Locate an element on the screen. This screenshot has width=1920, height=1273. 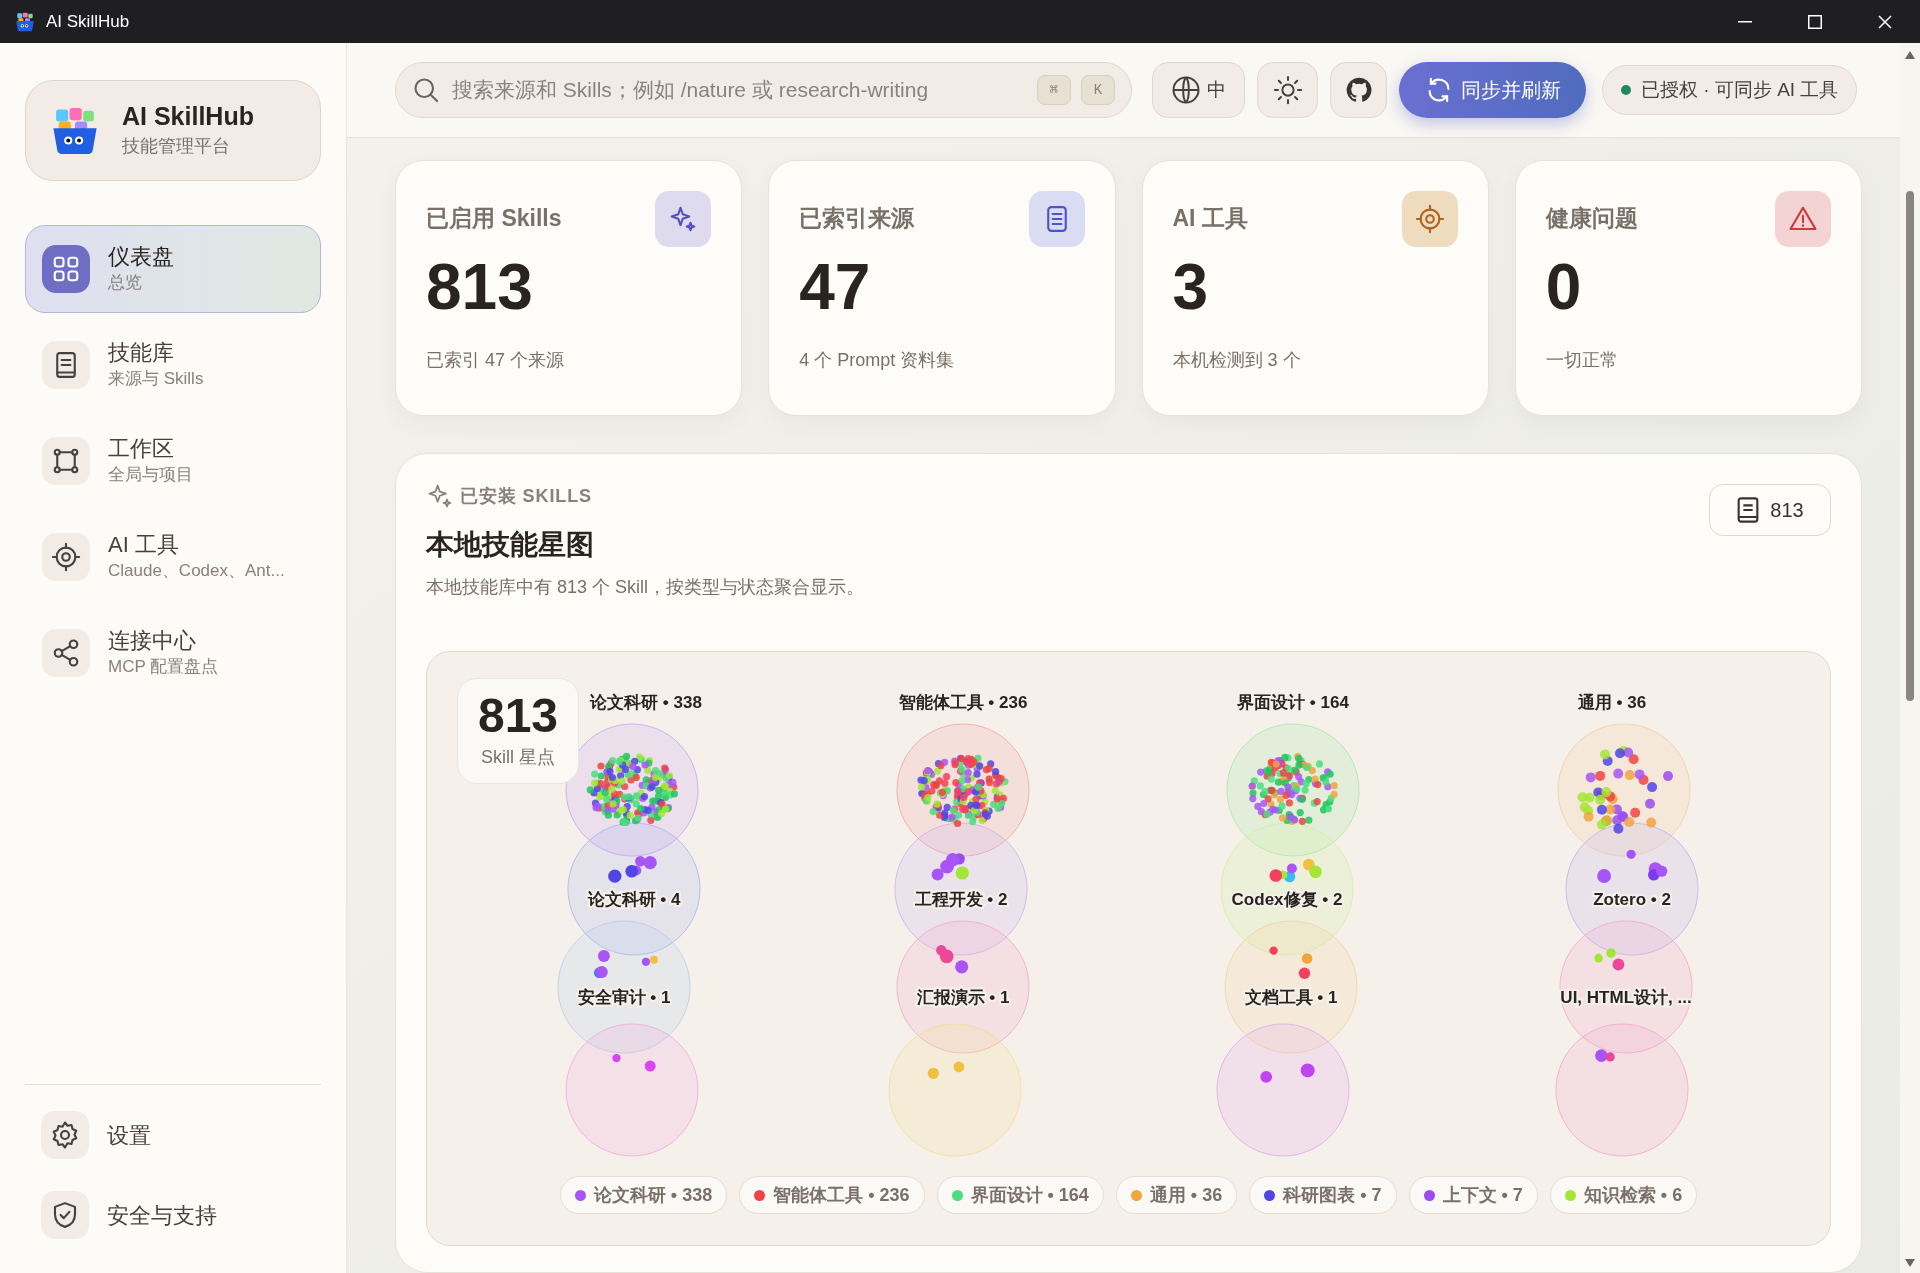
stat-title: 健康问题 is located at coordinates (1591, 218).